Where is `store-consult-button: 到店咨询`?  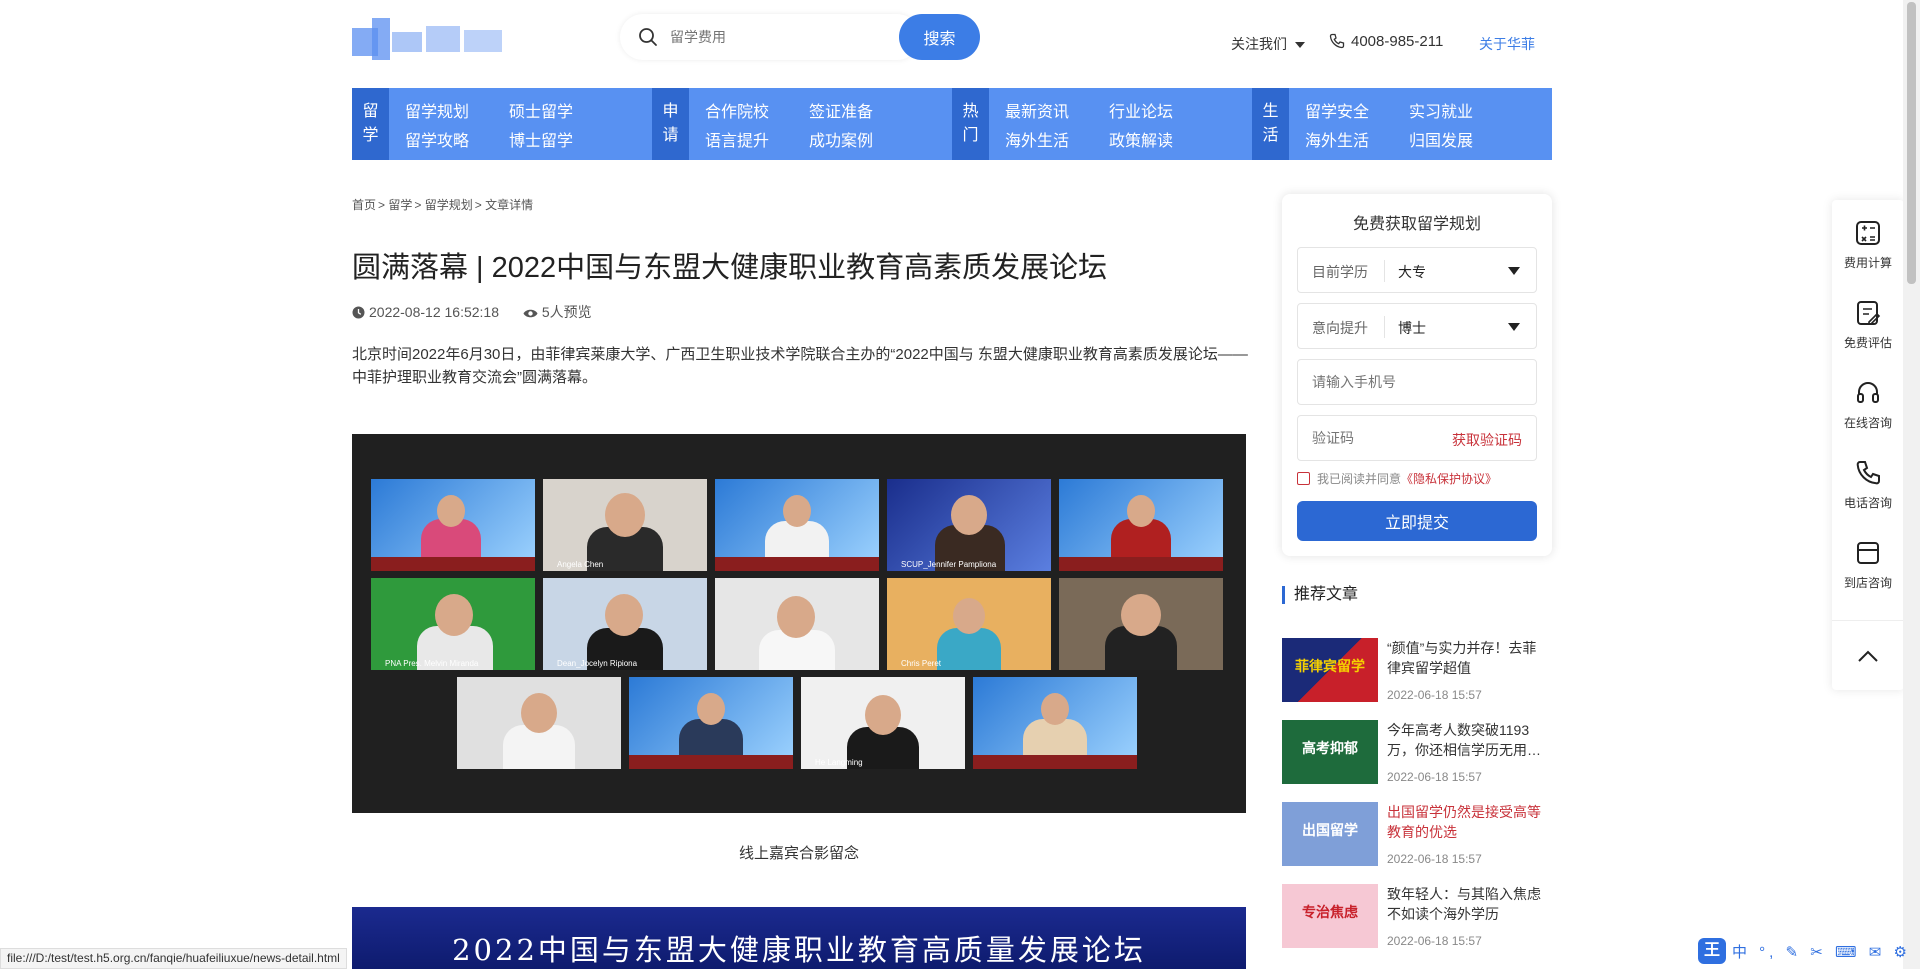 store-consult-button: 到店咨询 is located at coordinates (1868, 560).